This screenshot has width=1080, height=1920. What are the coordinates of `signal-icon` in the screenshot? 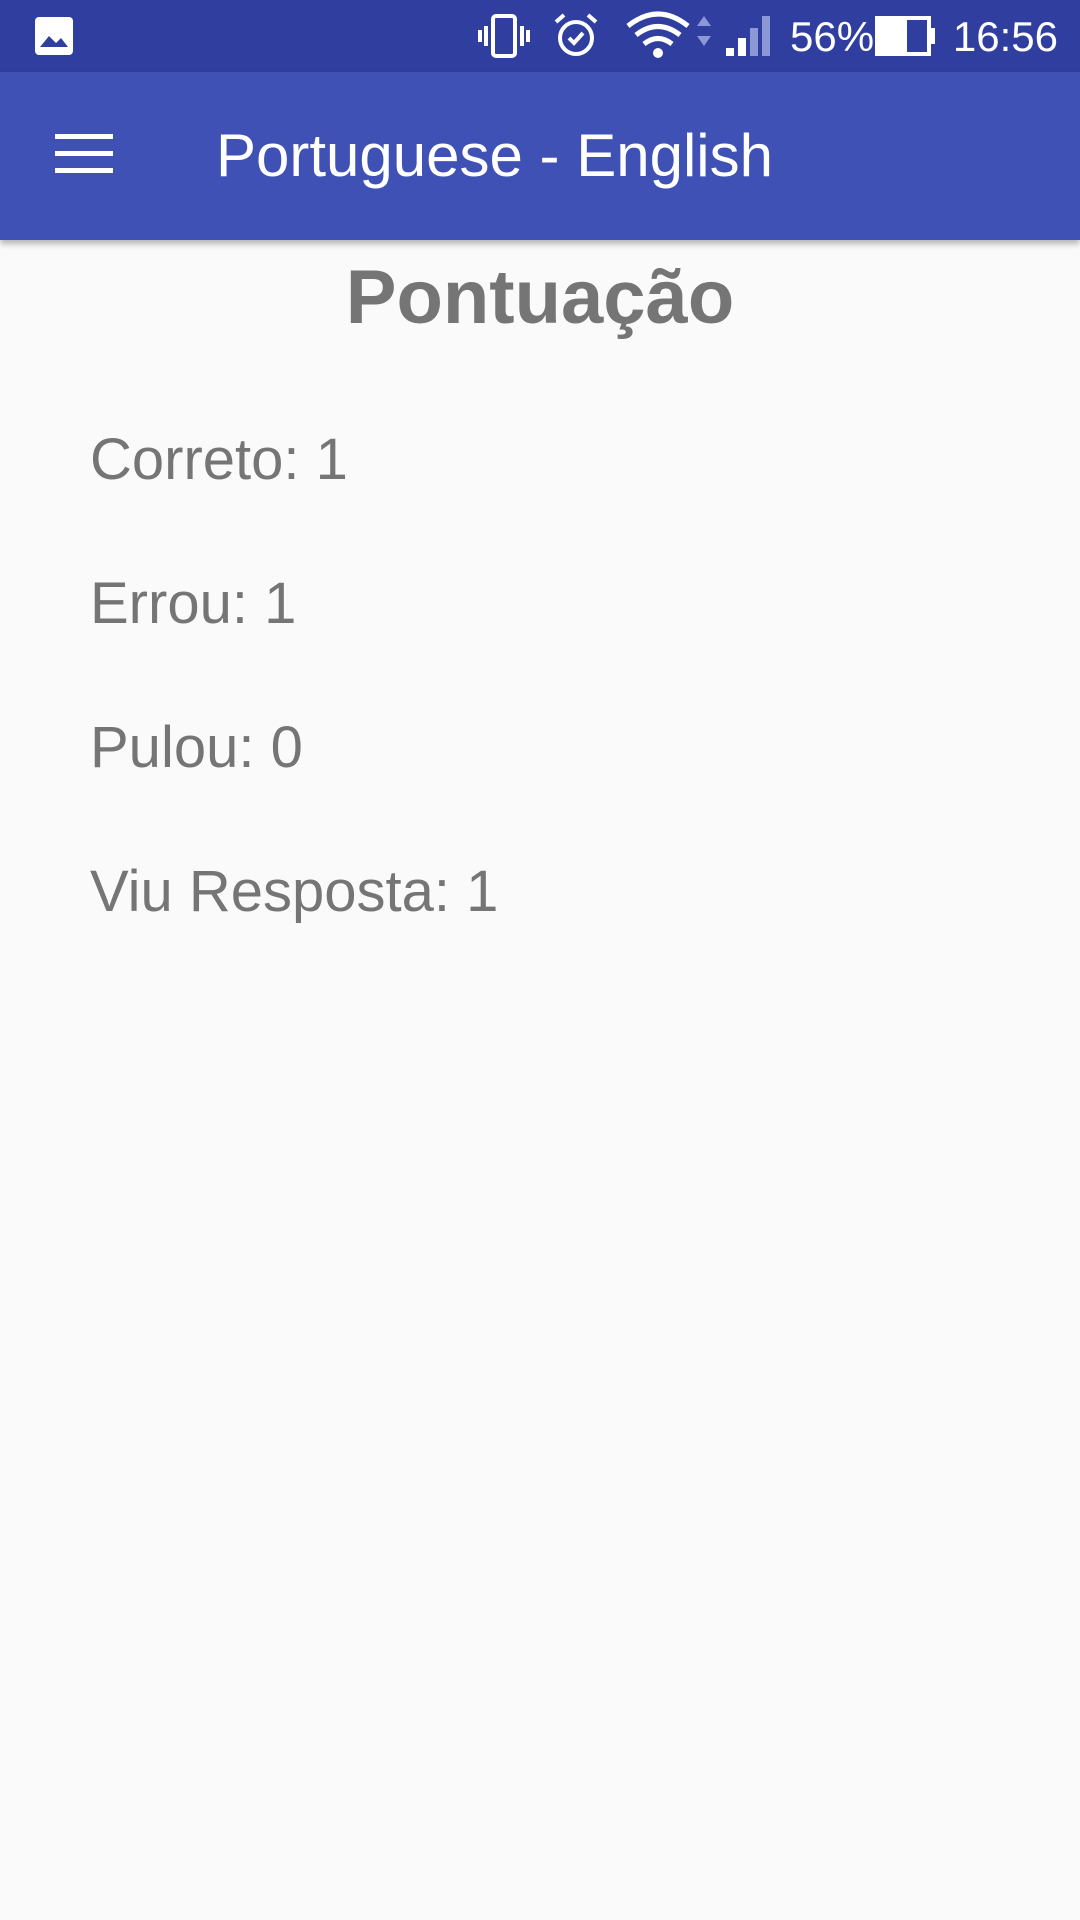 It's located at (749, 36).